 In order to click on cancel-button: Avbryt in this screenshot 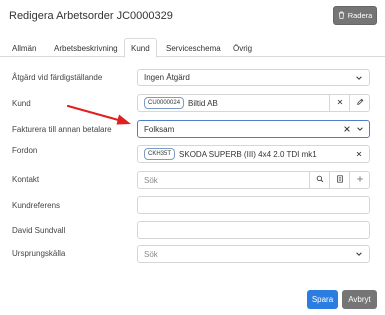, I will do `click(359, 299)`.